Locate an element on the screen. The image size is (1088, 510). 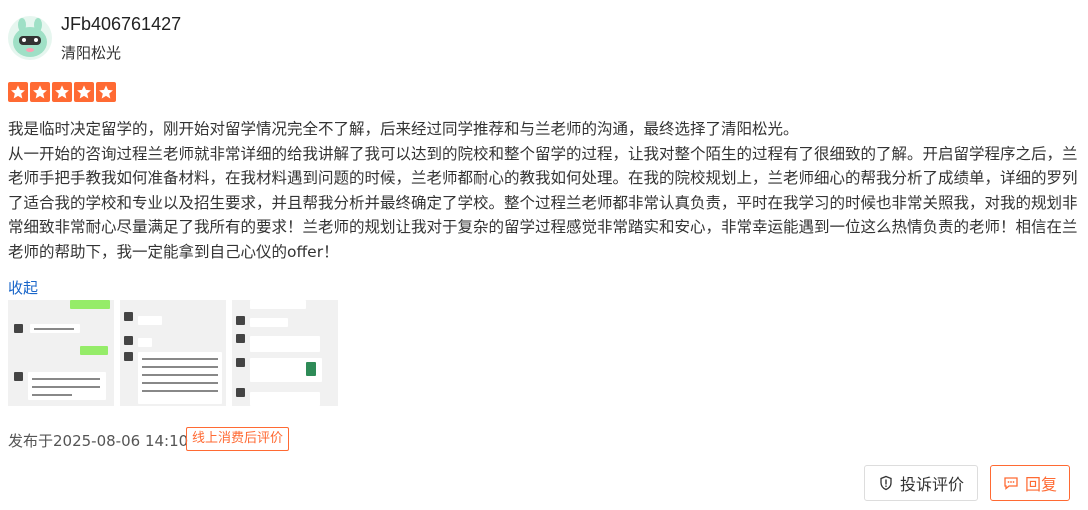
reply-button-label: 回复 is located at coordinates (1040, 484).